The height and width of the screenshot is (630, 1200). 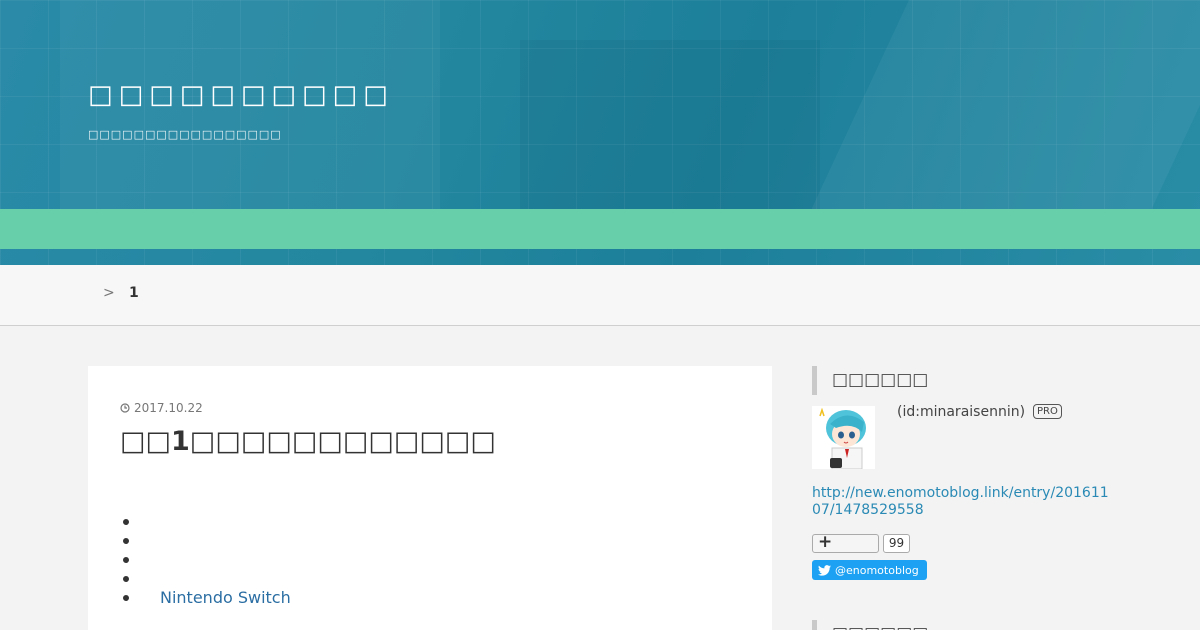 I want to click on breadcrumb-current: 1, so click(x=134, y=293).